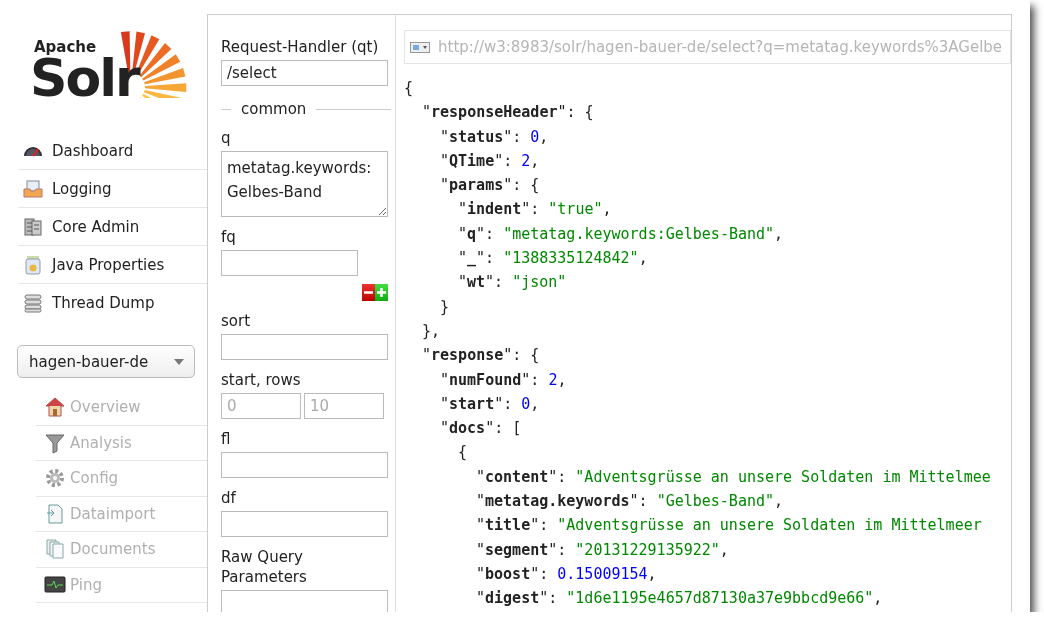 This screenshot has height=632, width=1044. What do you see at coordinates (445, 307) in the screenshot?
I see `code-line: }` at bounding box center [445, 307].